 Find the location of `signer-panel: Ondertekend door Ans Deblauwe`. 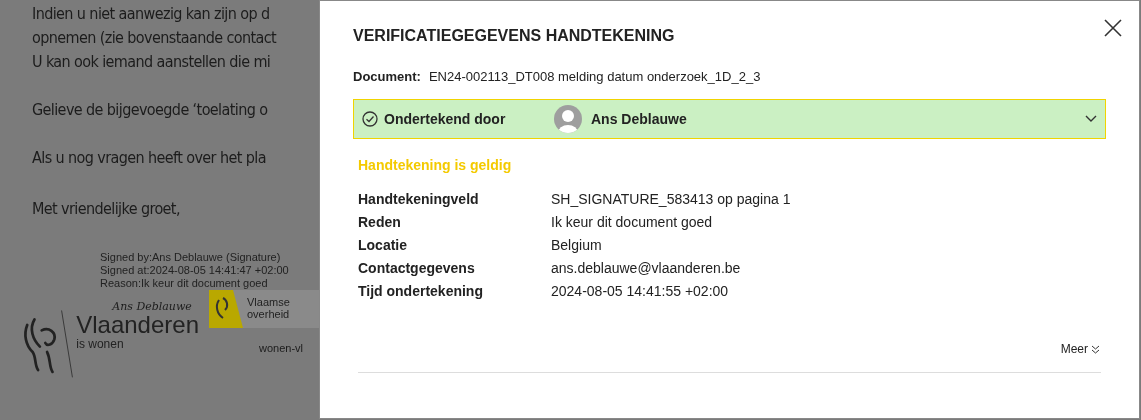

signer-panel: Ondertekend door Ans Deblauwe is located at coordinates (729, 119).